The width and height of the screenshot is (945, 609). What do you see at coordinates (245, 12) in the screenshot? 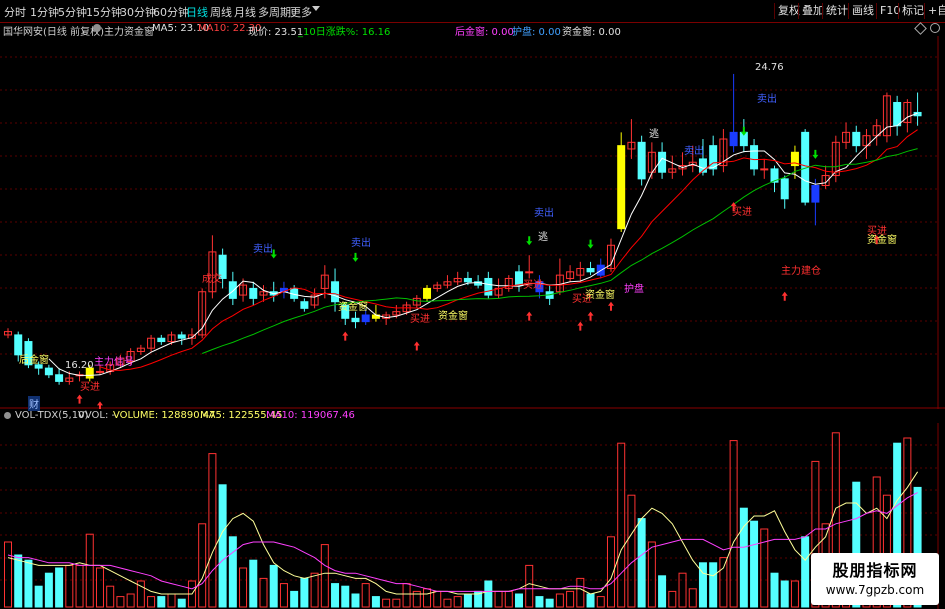
I see `tab-monthly: 月线` at bounding box center [245, 12].